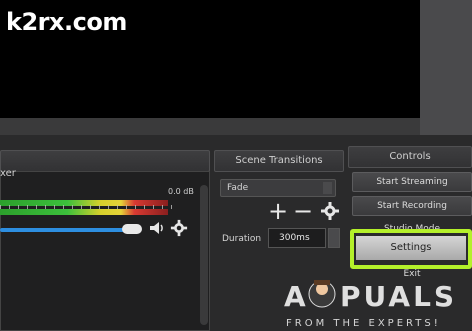  Describe the element at coordinates (412, 182) in the screenshot. I see `start-streaming-button: Start Streaming` at that location.